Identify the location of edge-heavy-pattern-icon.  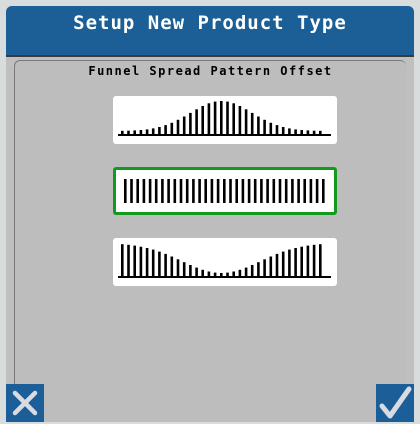
(224, 261).